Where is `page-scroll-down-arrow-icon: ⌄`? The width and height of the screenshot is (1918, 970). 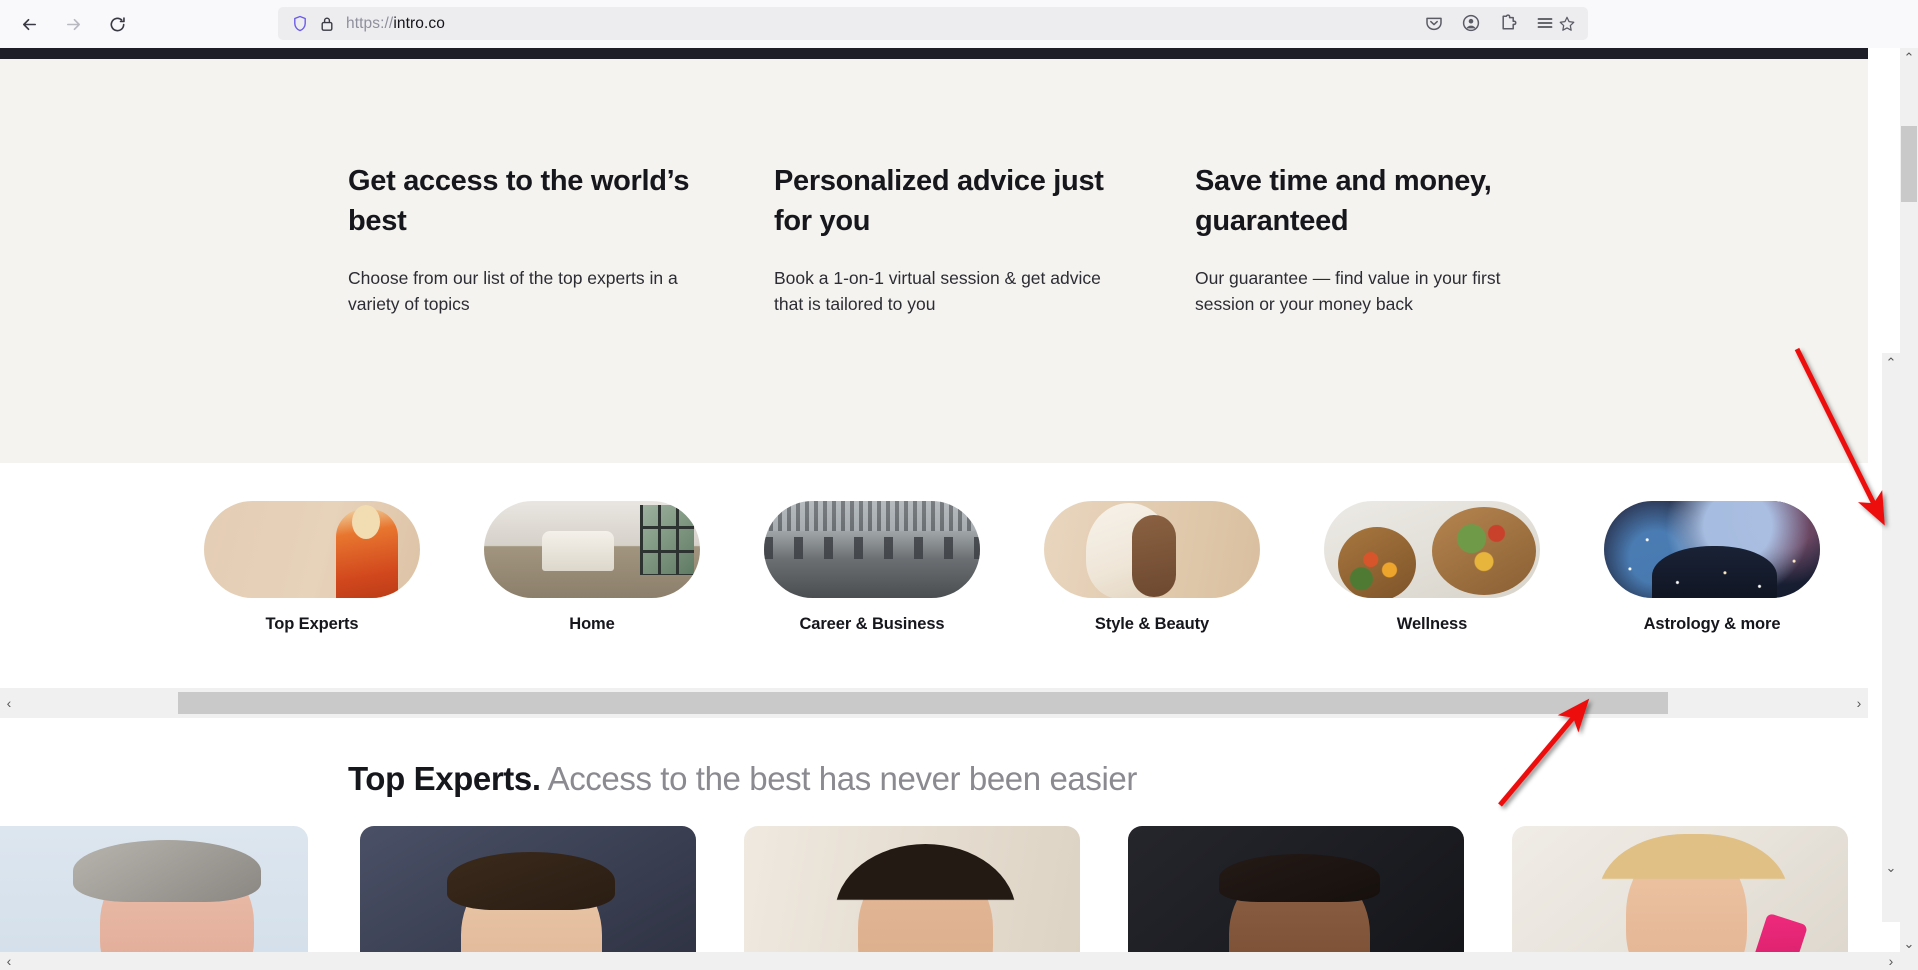 page-scroll-down-arrow-icon: ⌄ is located at coordinates (1909, 943).